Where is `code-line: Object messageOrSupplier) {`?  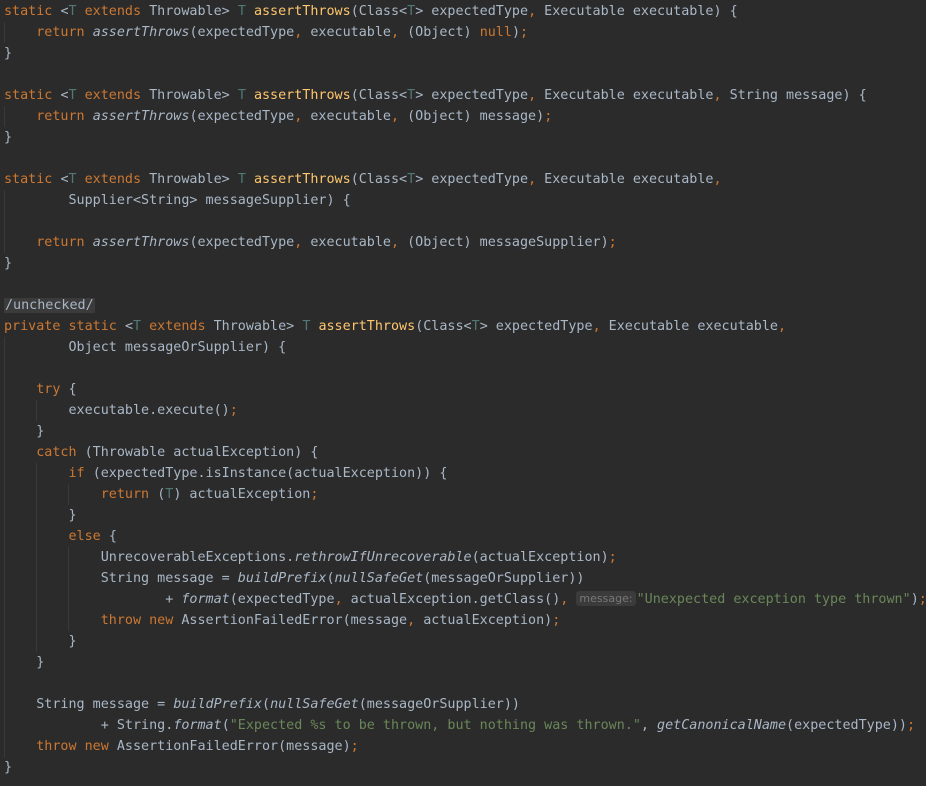 code-line: Object messageOrSupplier) { is located at coordinates (463, 347).